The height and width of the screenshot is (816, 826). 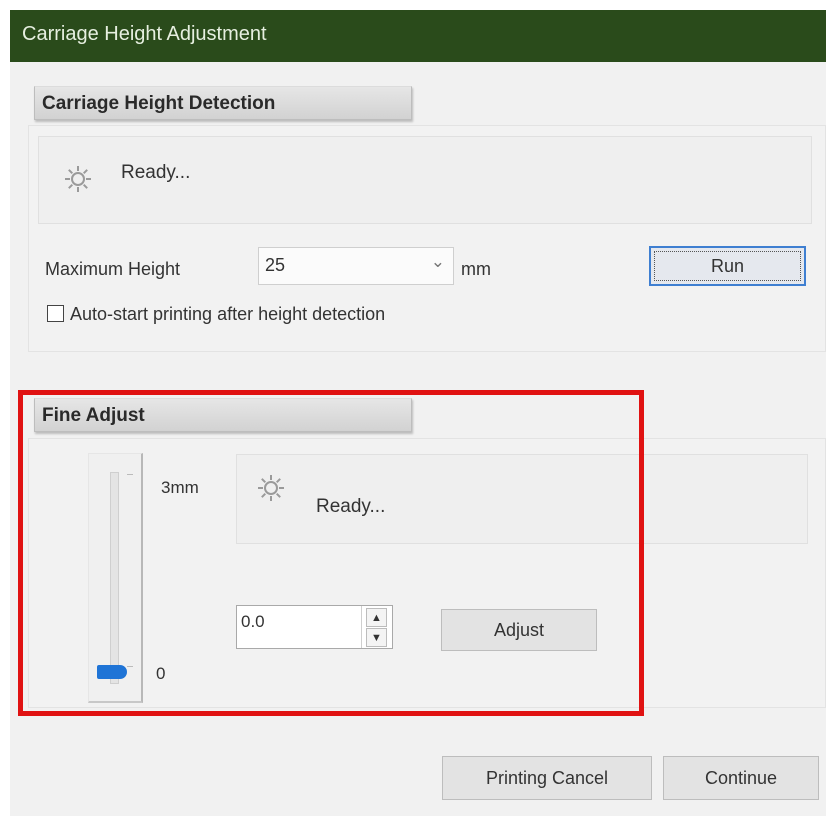 I want to click on printing-cancel-label: Printing Cancel, so click(x=547, y=778).